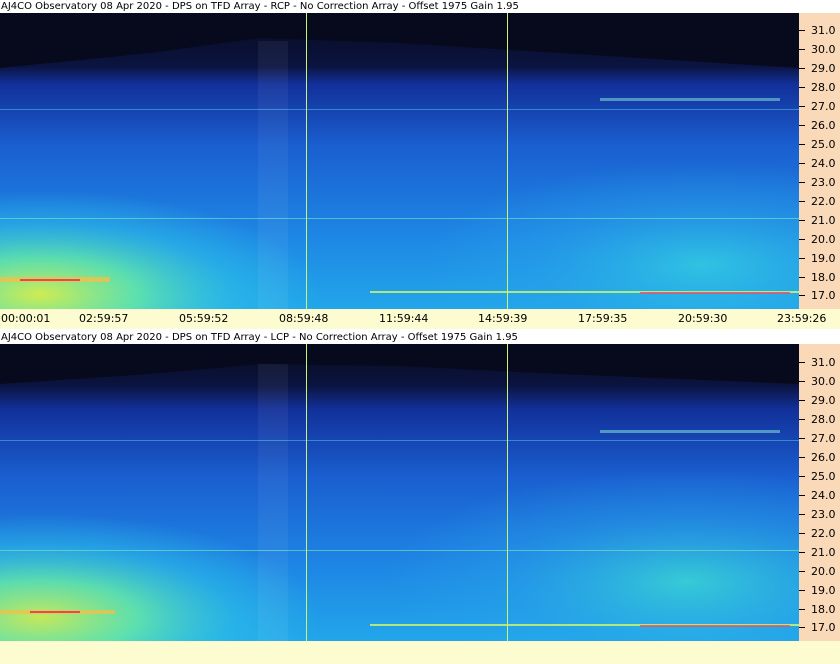  I want to click on time-label: 02:59:57, so click(104, 318).